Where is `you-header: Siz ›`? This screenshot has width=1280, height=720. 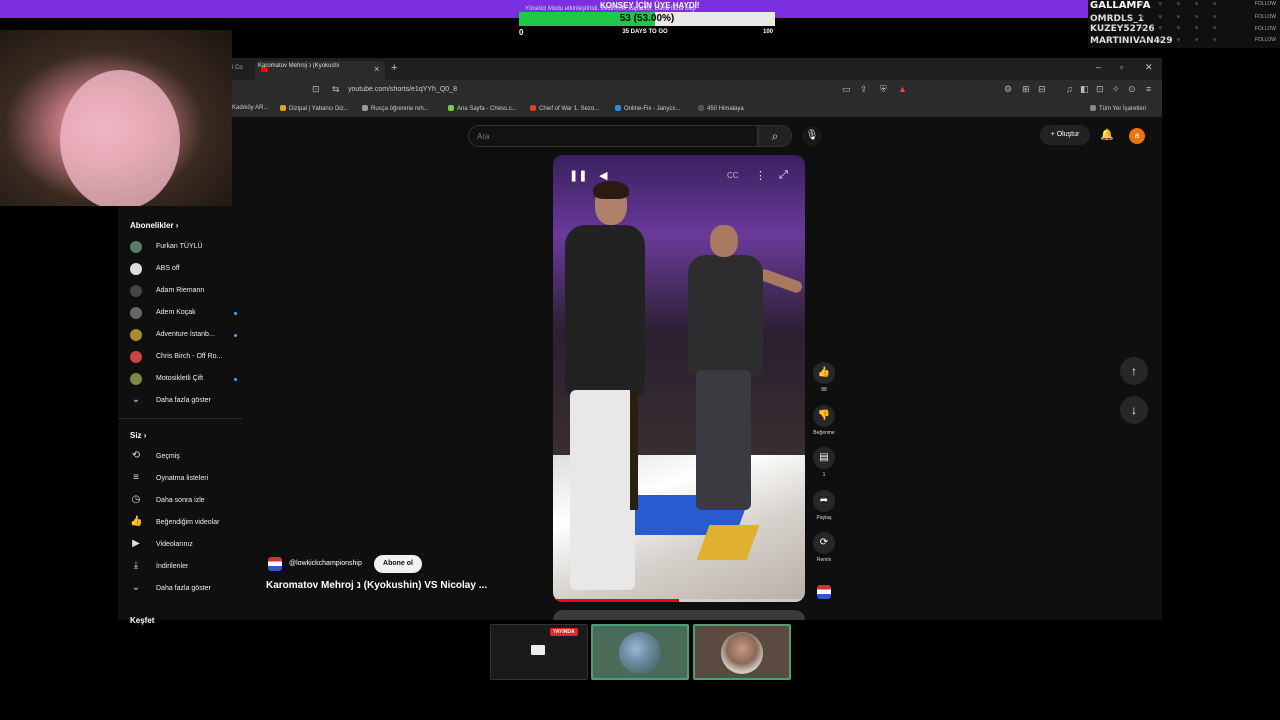
you-header: Siz › is located at coordinates (138, 435).